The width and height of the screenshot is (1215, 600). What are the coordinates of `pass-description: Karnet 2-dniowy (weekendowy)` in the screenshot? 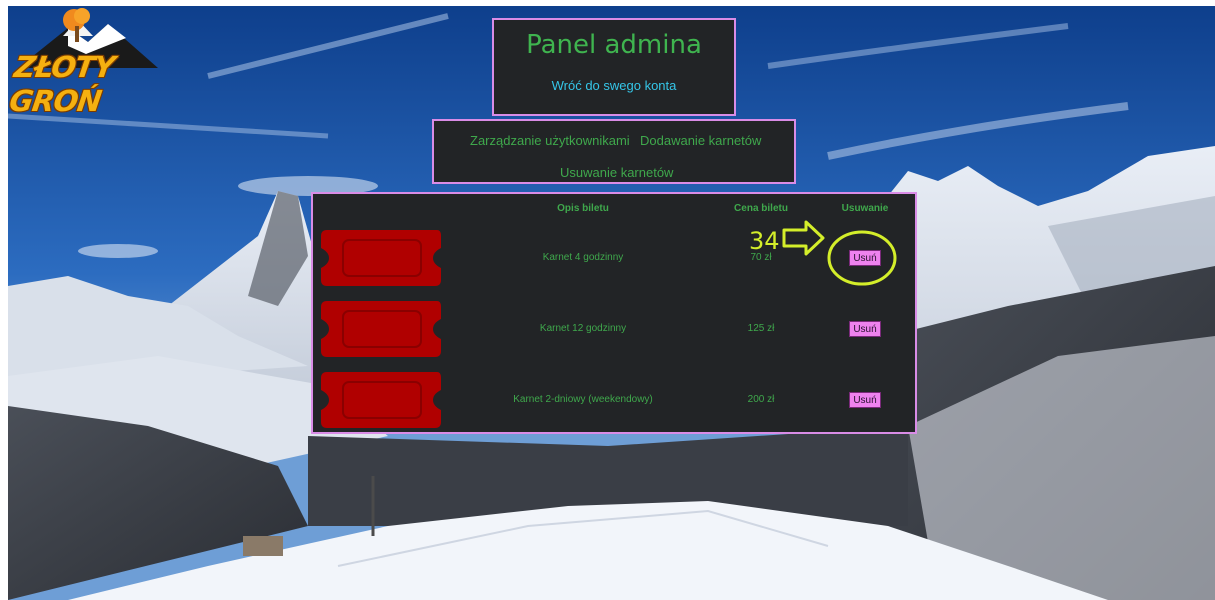 It's located at (583, 399).